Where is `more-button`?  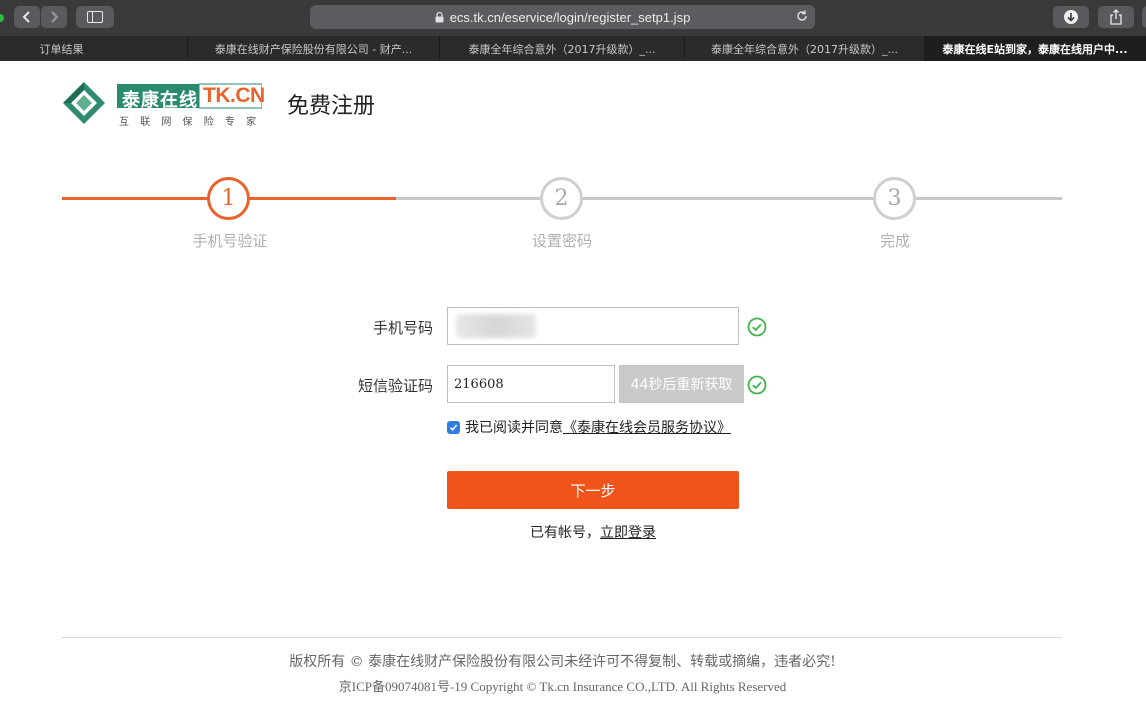 more-button is located at coordinates (1144, 17).